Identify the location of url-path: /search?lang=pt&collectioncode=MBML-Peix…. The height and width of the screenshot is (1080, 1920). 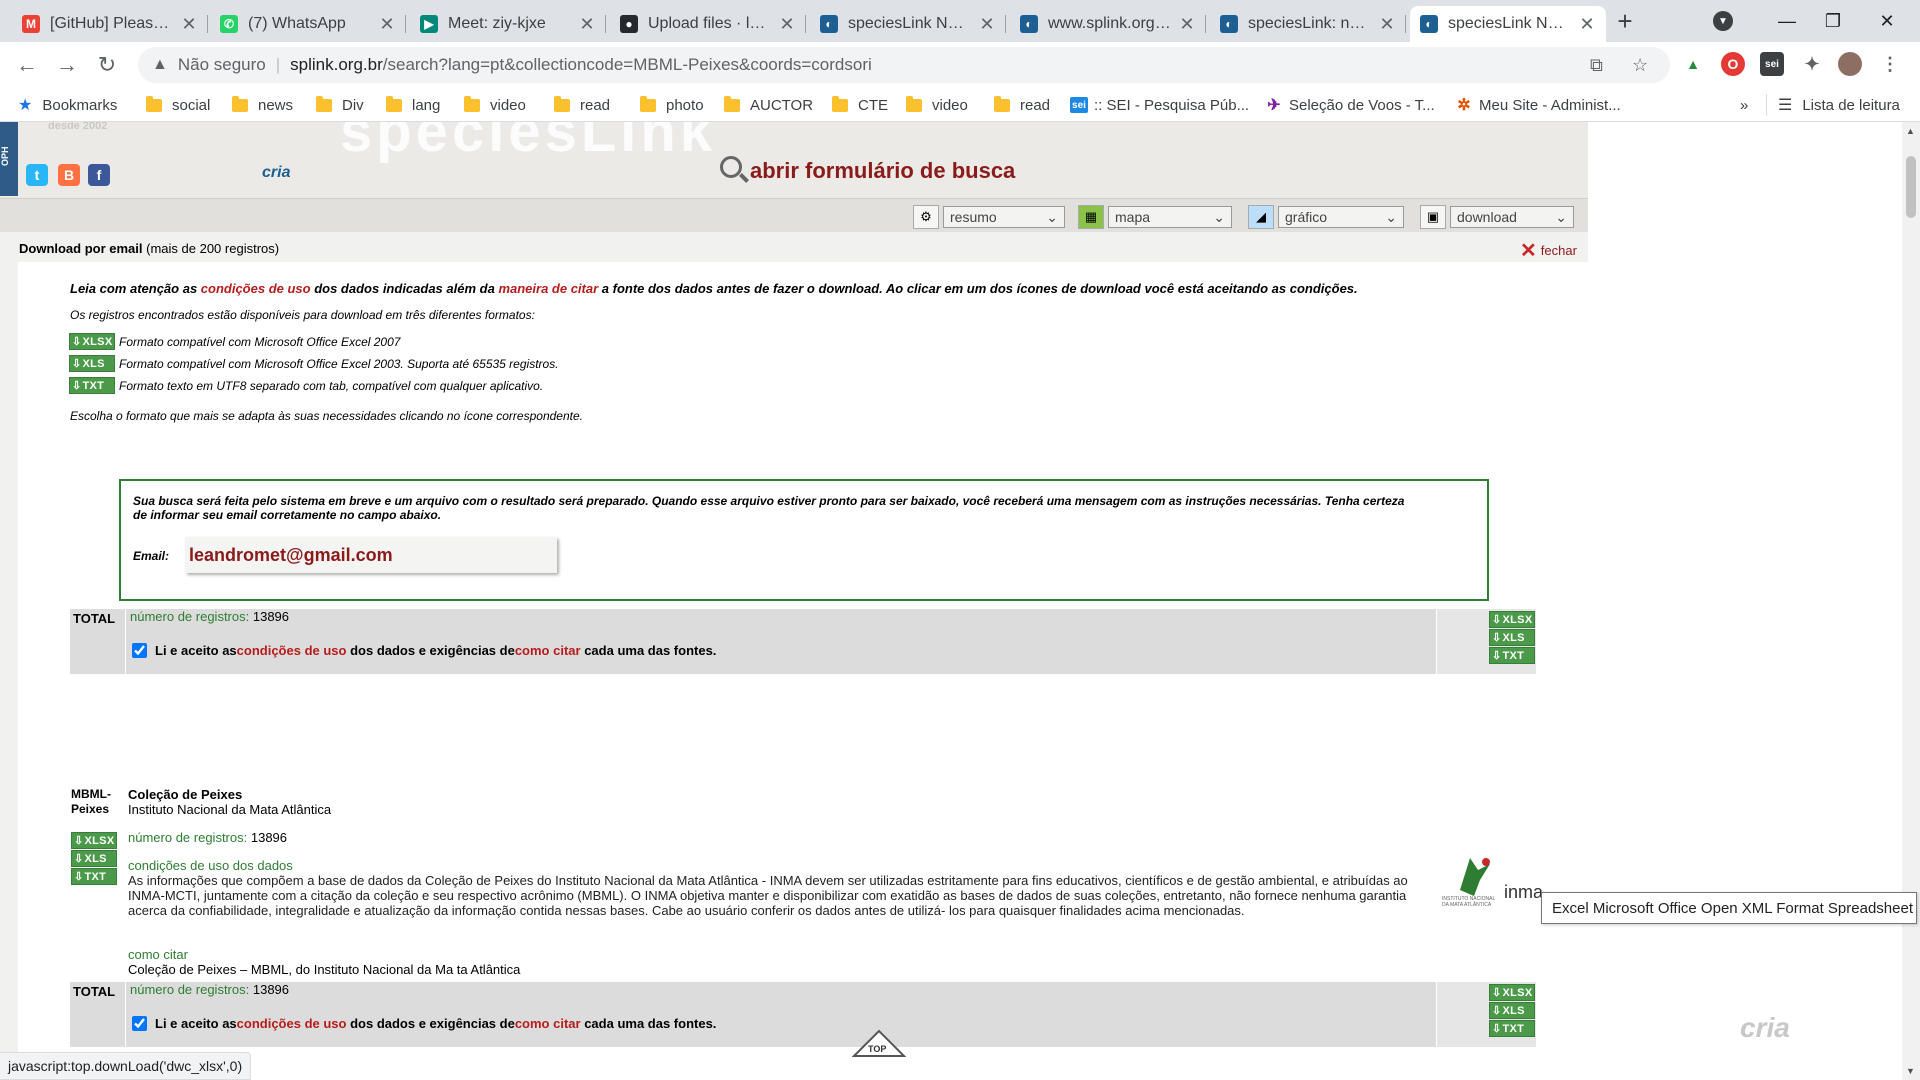
(627, 64).